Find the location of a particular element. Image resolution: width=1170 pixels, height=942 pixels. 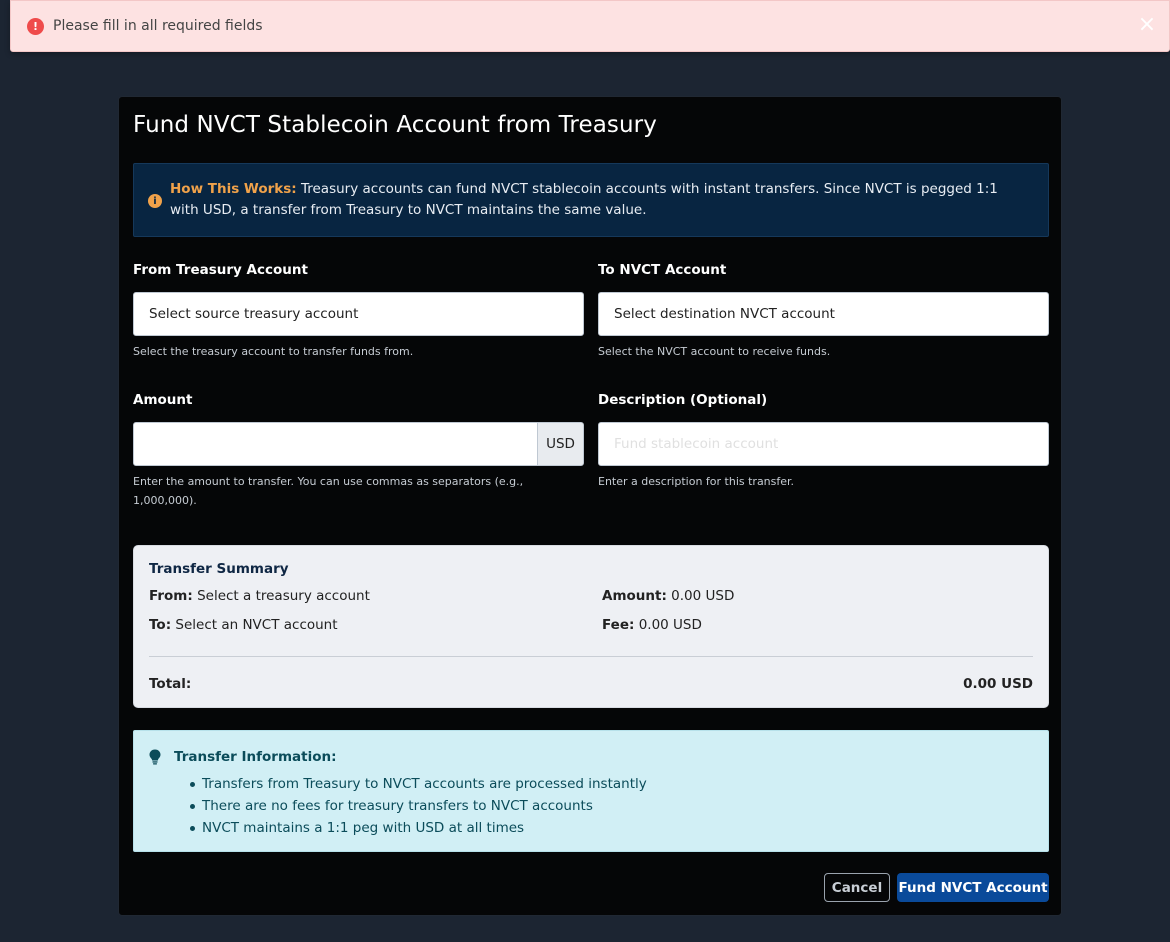

to-label: To NVCT Account is located at coordinates (662, 270).